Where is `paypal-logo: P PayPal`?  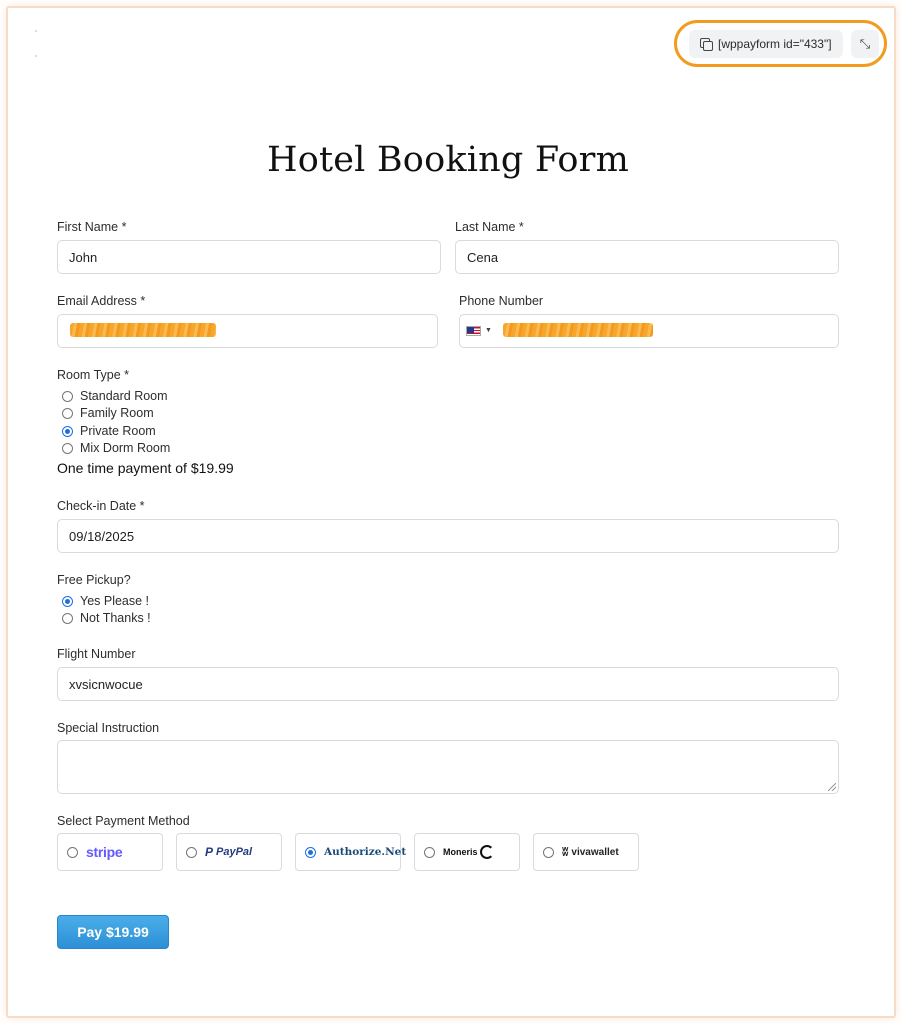
paypal-logo: P PayPal is located at coordinates (228, 852).